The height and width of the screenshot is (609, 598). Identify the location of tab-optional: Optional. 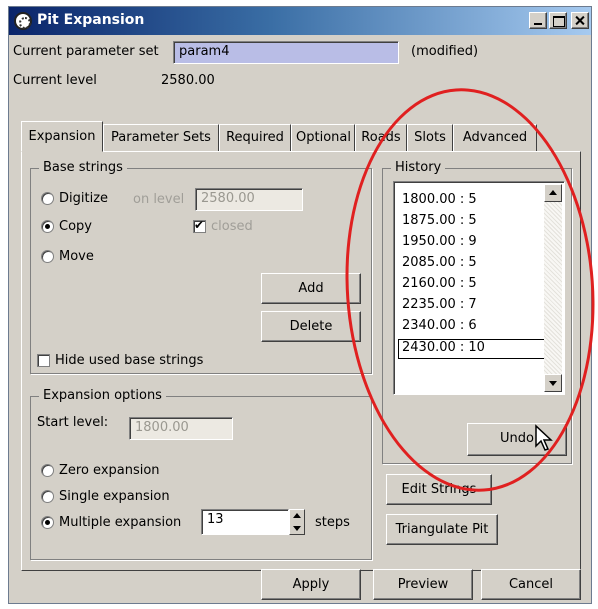
(323, 138).